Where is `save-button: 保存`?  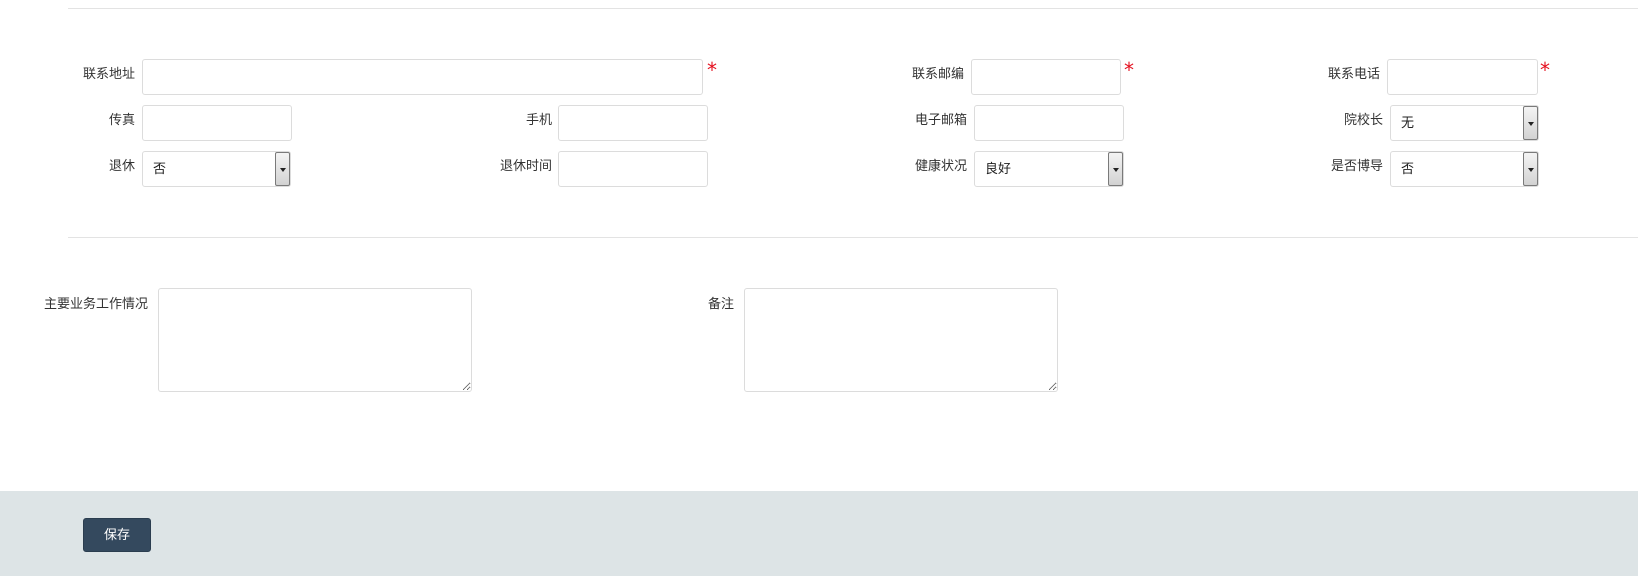 save-button: 保存 is located at coordinates (117, 535).